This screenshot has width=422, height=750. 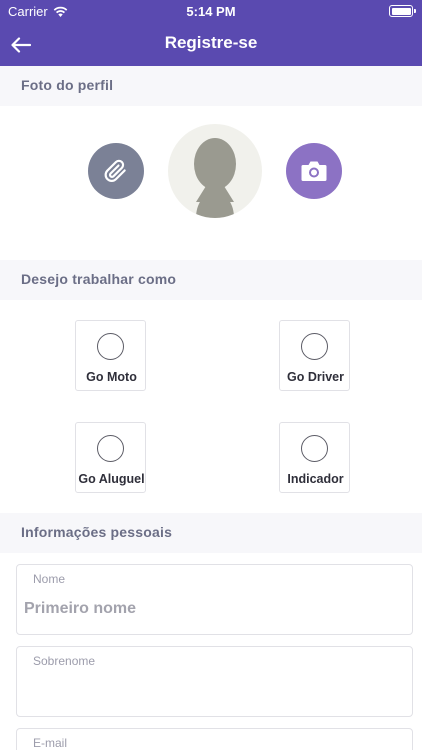 I want to click on option-label: Indicador, so click(x=315, y=479).